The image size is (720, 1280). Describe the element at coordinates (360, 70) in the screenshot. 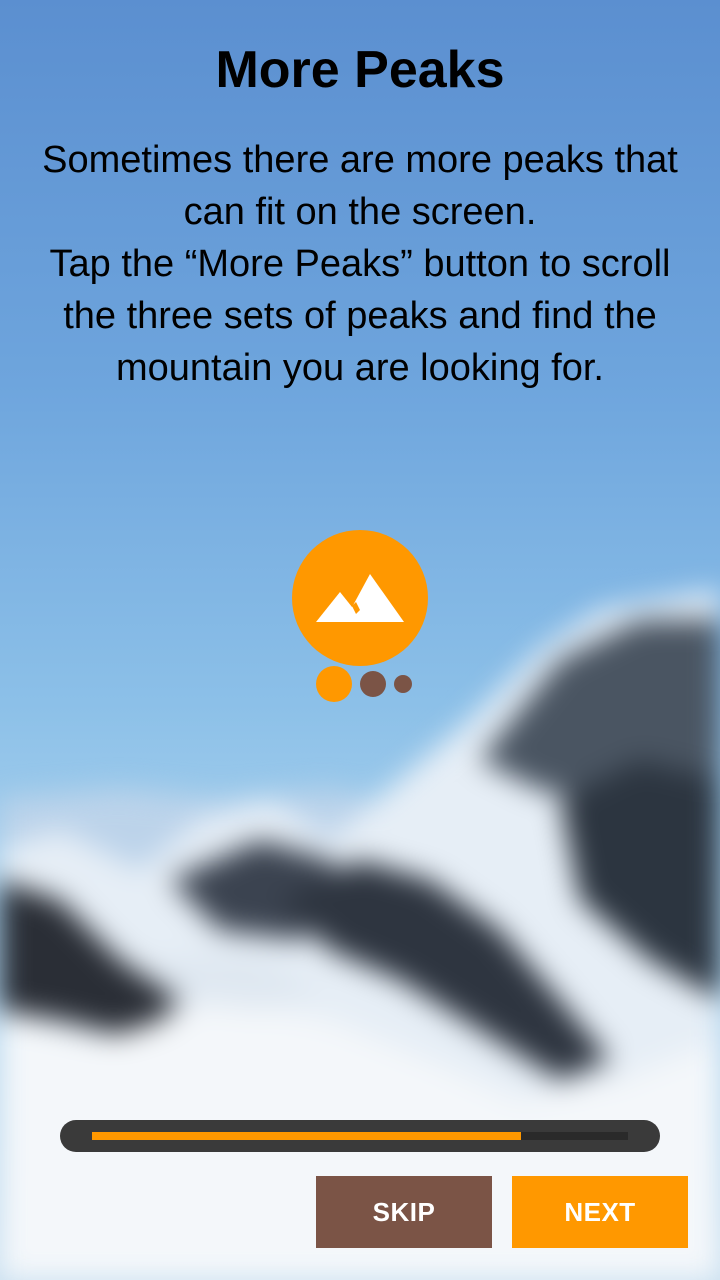

I see `page-title: More Peaks` at that location.